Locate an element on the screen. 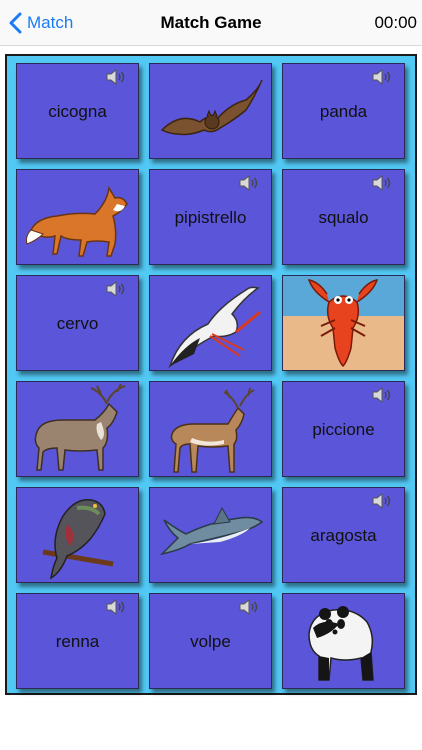 Image resolution: width=422 pixels, height=750 pixels. card-image-fox is located at coordinates (77, 217).